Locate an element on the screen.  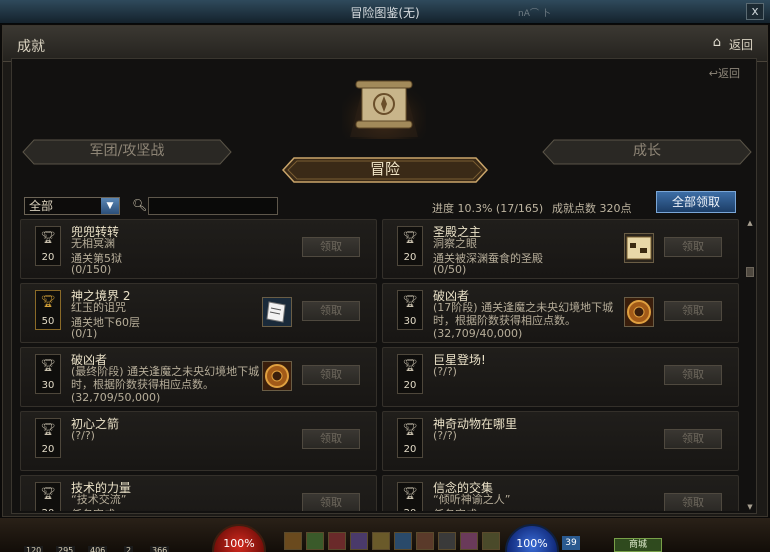
achievement-description: 洞察之眼 is located at coordinates (455, 243).